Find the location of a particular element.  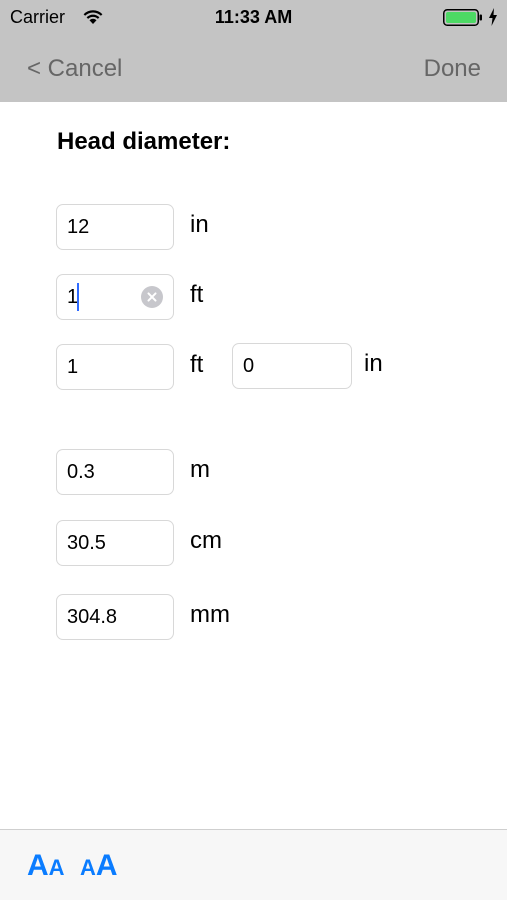

increase-text-size-button: AA is located at coordinates (99, 866).